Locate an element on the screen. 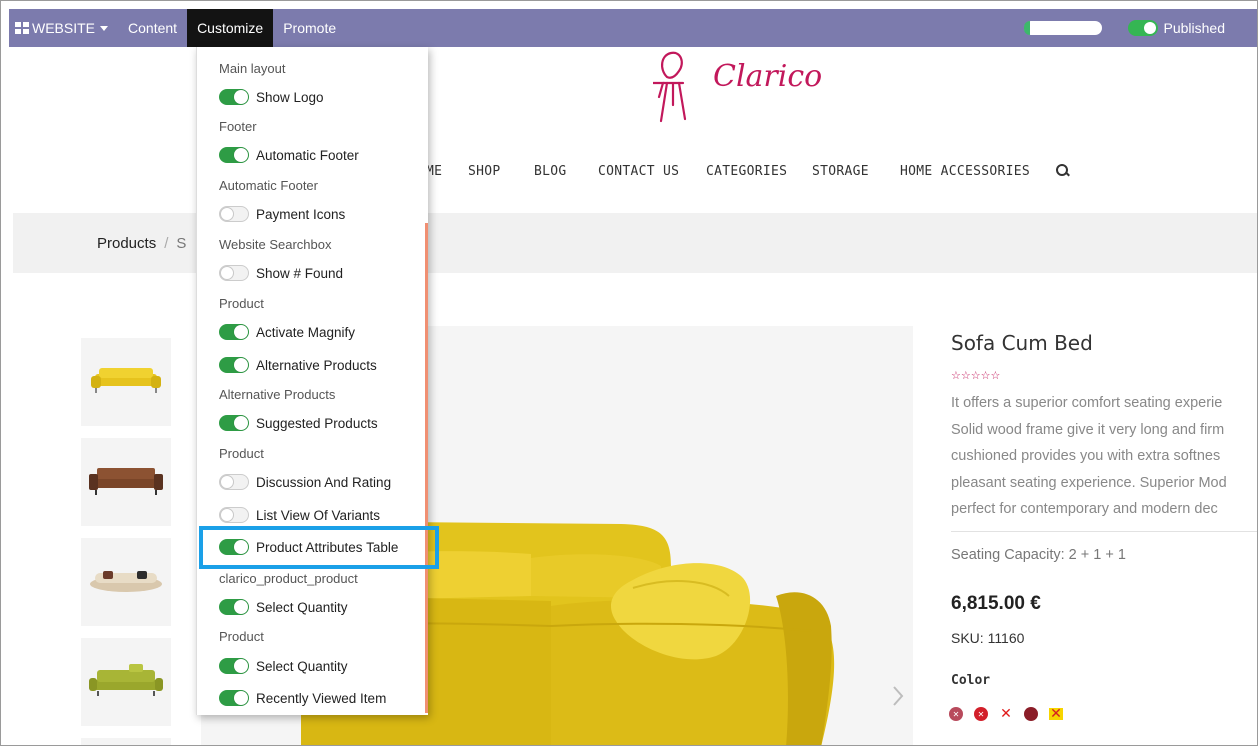 Image resolution: width=1258 pixels, height=746 pixels. divider is located at coordinates (1104, 531).